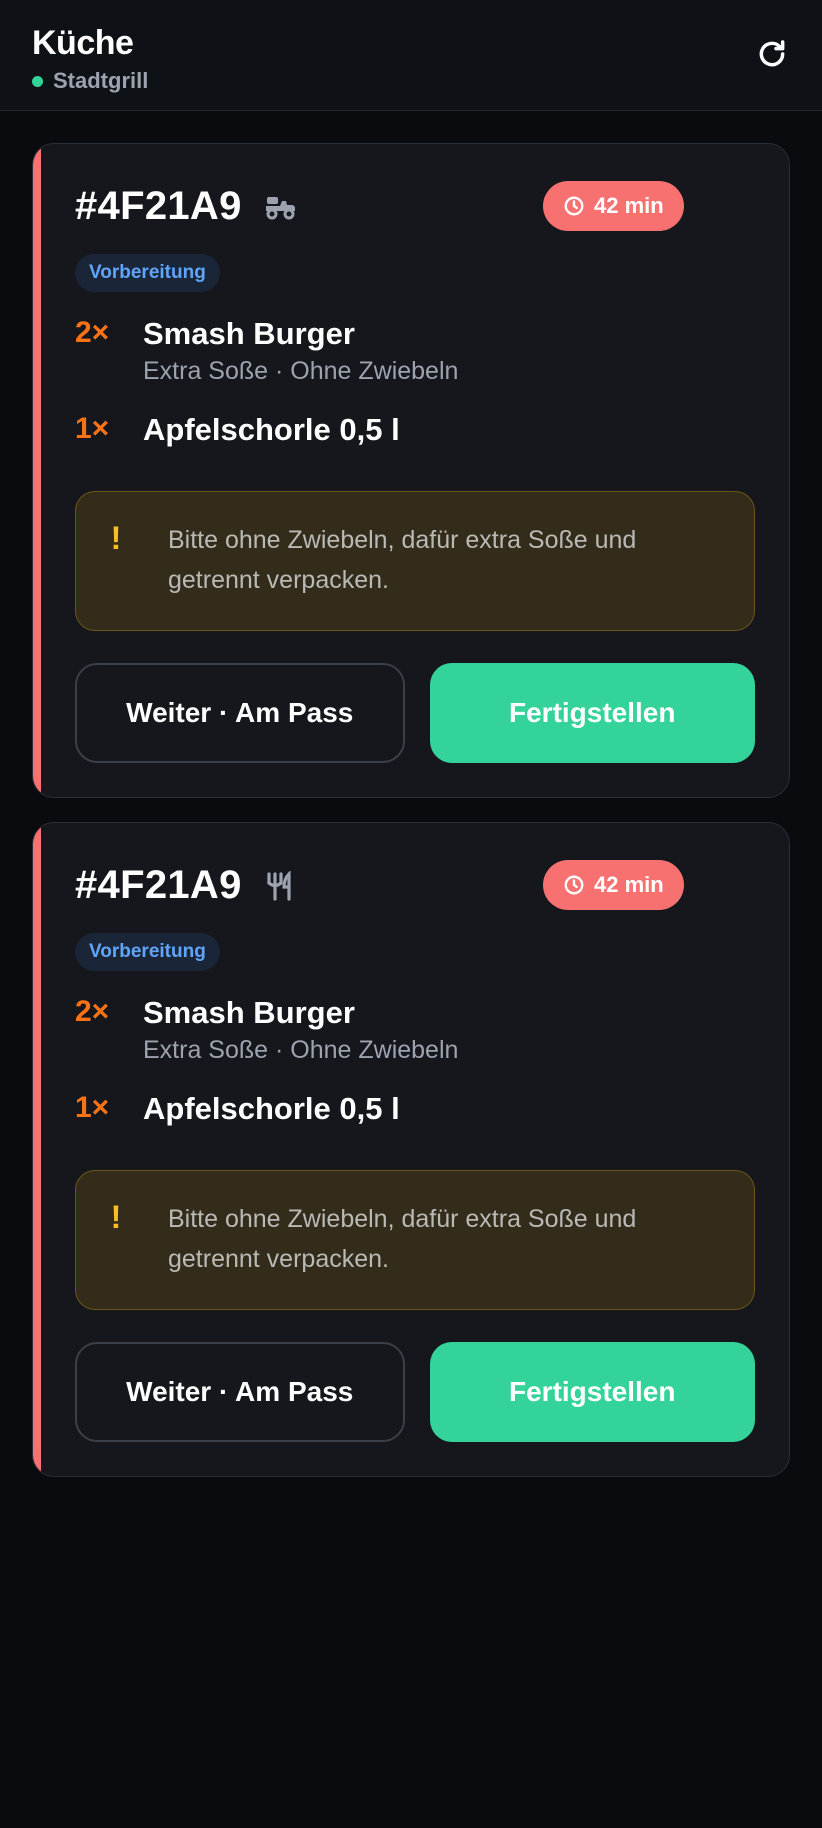 The width and height of the screenshot is (822, 1828). I want to click on page-title: Küche, so click(83, 43).